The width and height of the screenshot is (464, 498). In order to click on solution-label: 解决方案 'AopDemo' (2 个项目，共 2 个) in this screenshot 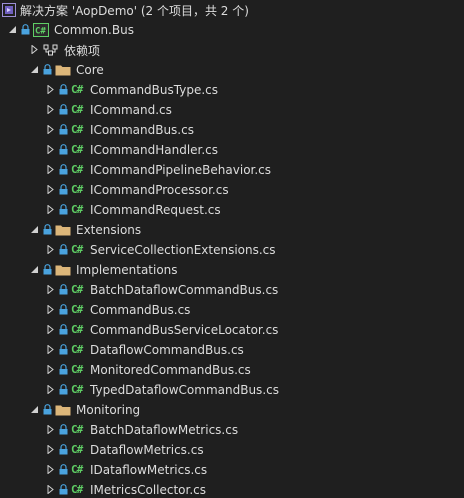, I will do `click(134, 10)`.